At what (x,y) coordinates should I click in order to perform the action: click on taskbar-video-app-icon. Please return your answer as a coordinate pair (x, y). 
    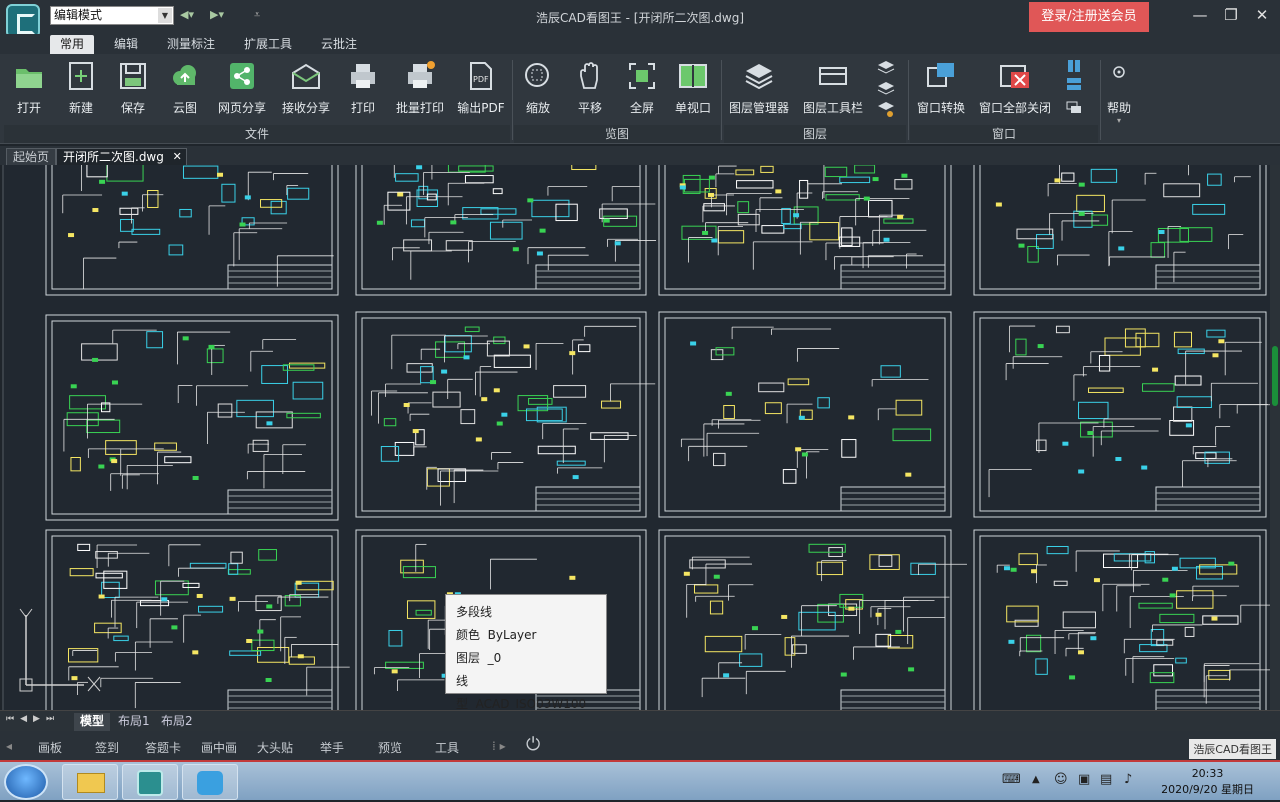
    Looking at the image, I should click on (210, 782).